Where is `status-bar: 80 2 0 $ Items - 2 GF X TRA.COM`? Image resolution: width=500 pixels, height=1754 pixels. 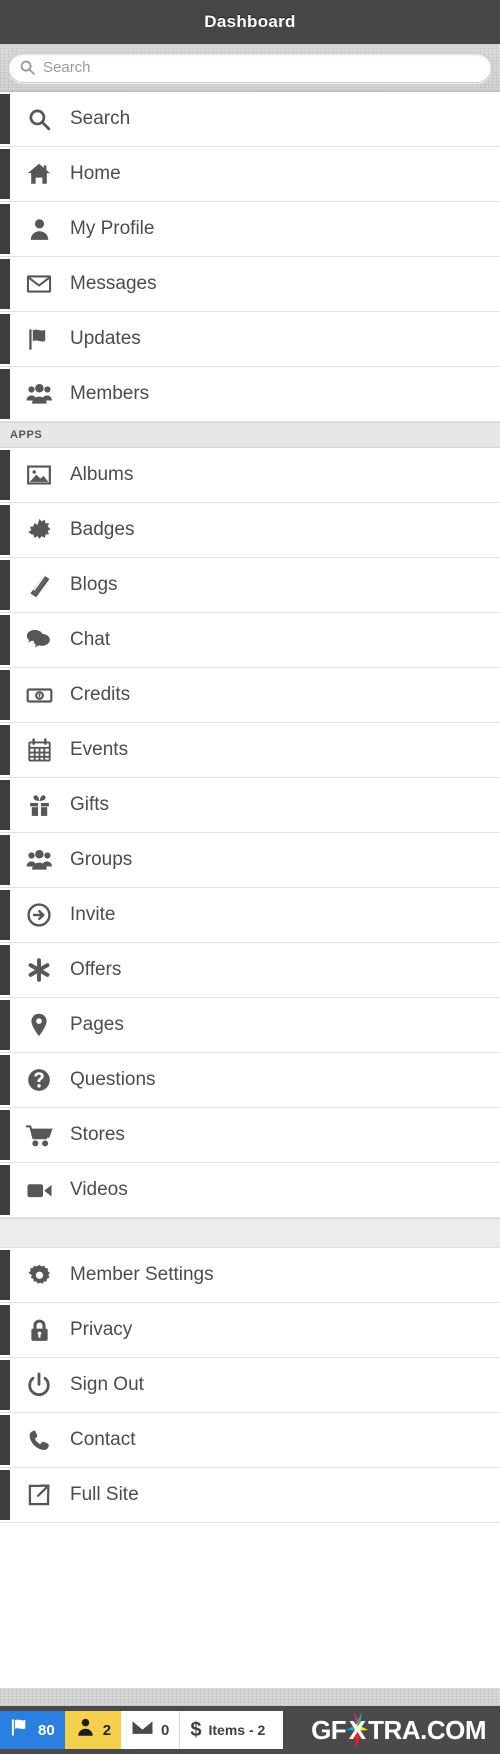 status-bar: 80 2 0 $ Items - 2 GF X TRA.COM is located at coordinates (250, 1730).